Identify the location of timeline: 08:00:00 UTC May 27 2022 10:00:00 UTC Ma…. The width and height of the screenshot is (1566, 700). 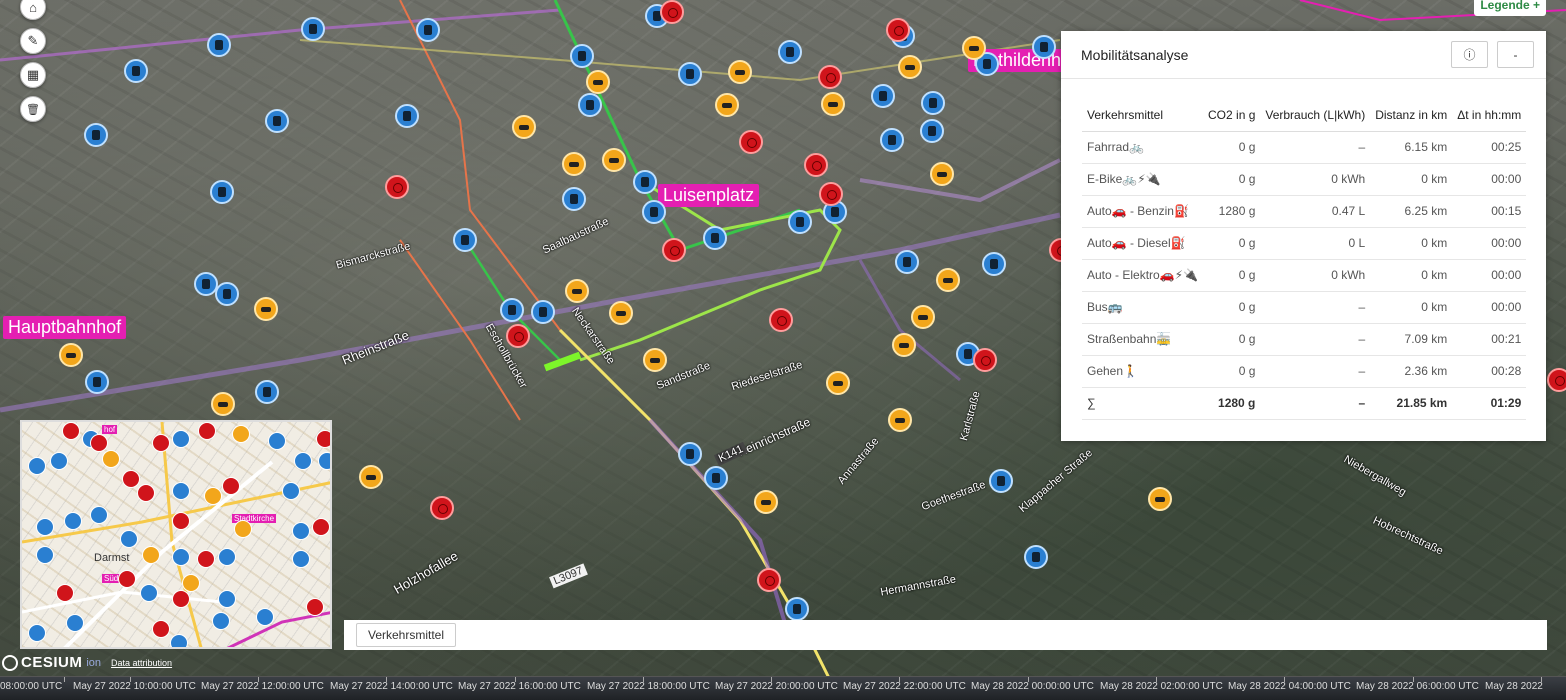
(783, 688).